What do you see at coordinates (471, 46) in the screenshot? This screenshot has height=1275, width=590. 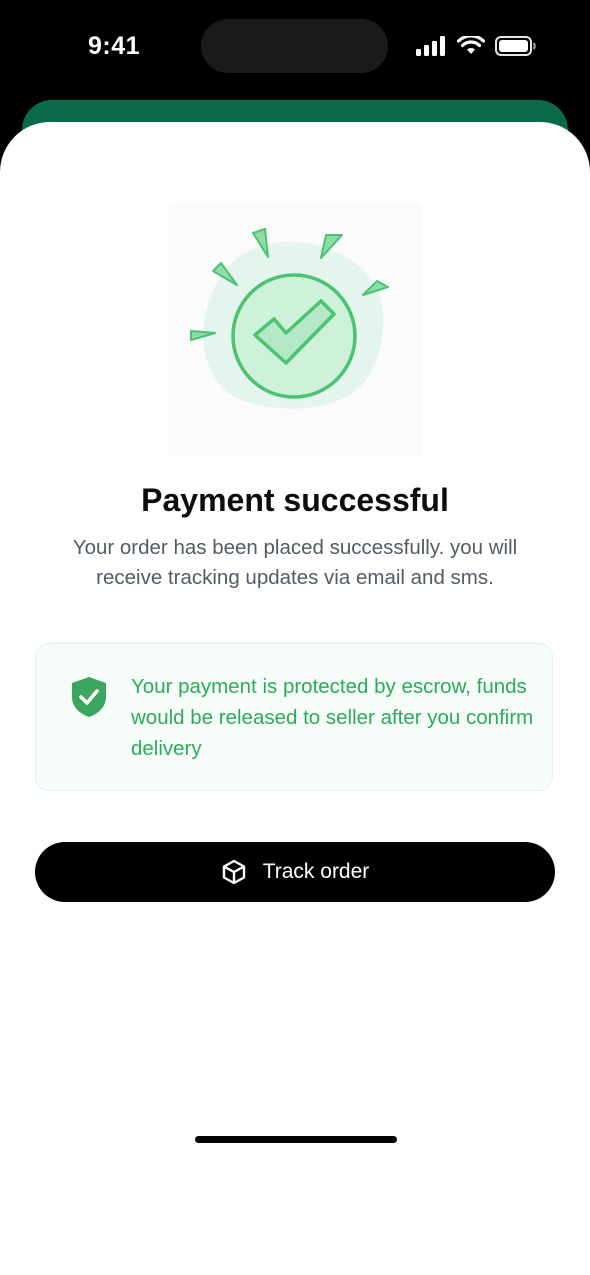 I see `wifi-icon` at bounding box center [471, 46].